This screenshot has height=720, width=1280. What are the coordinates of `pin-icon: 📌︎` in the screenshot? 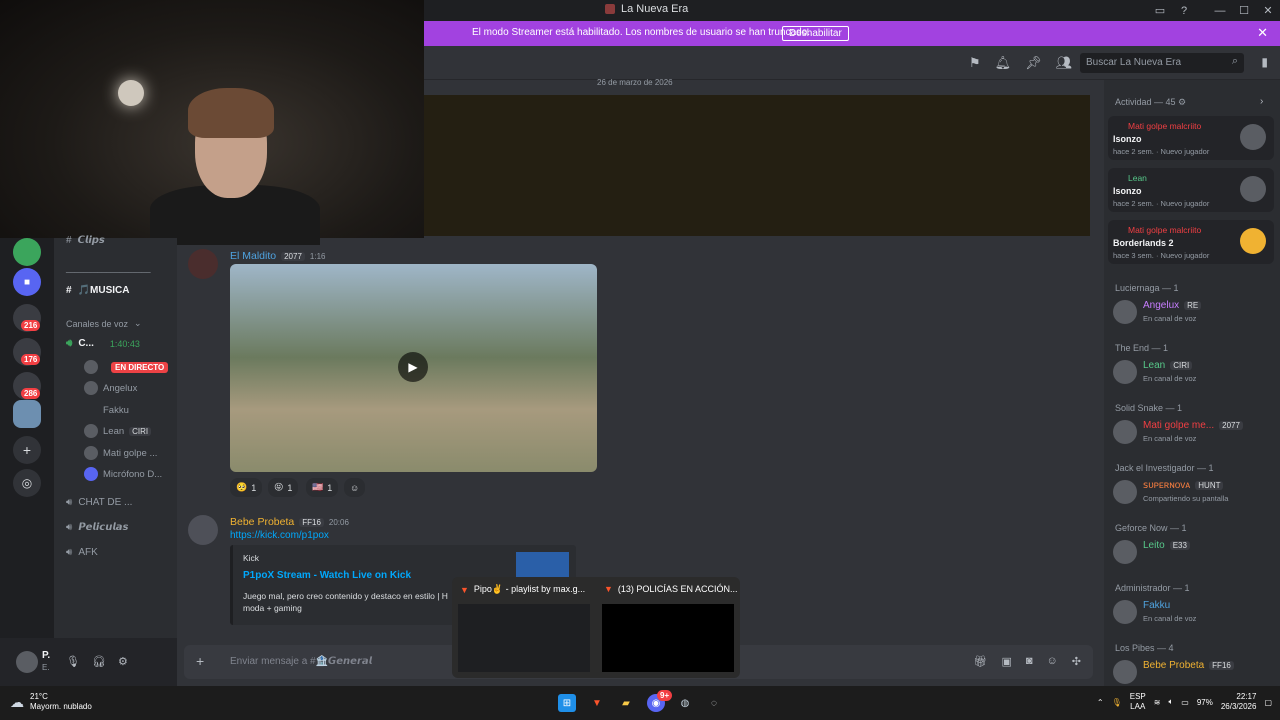 It's located at (1033, 63).